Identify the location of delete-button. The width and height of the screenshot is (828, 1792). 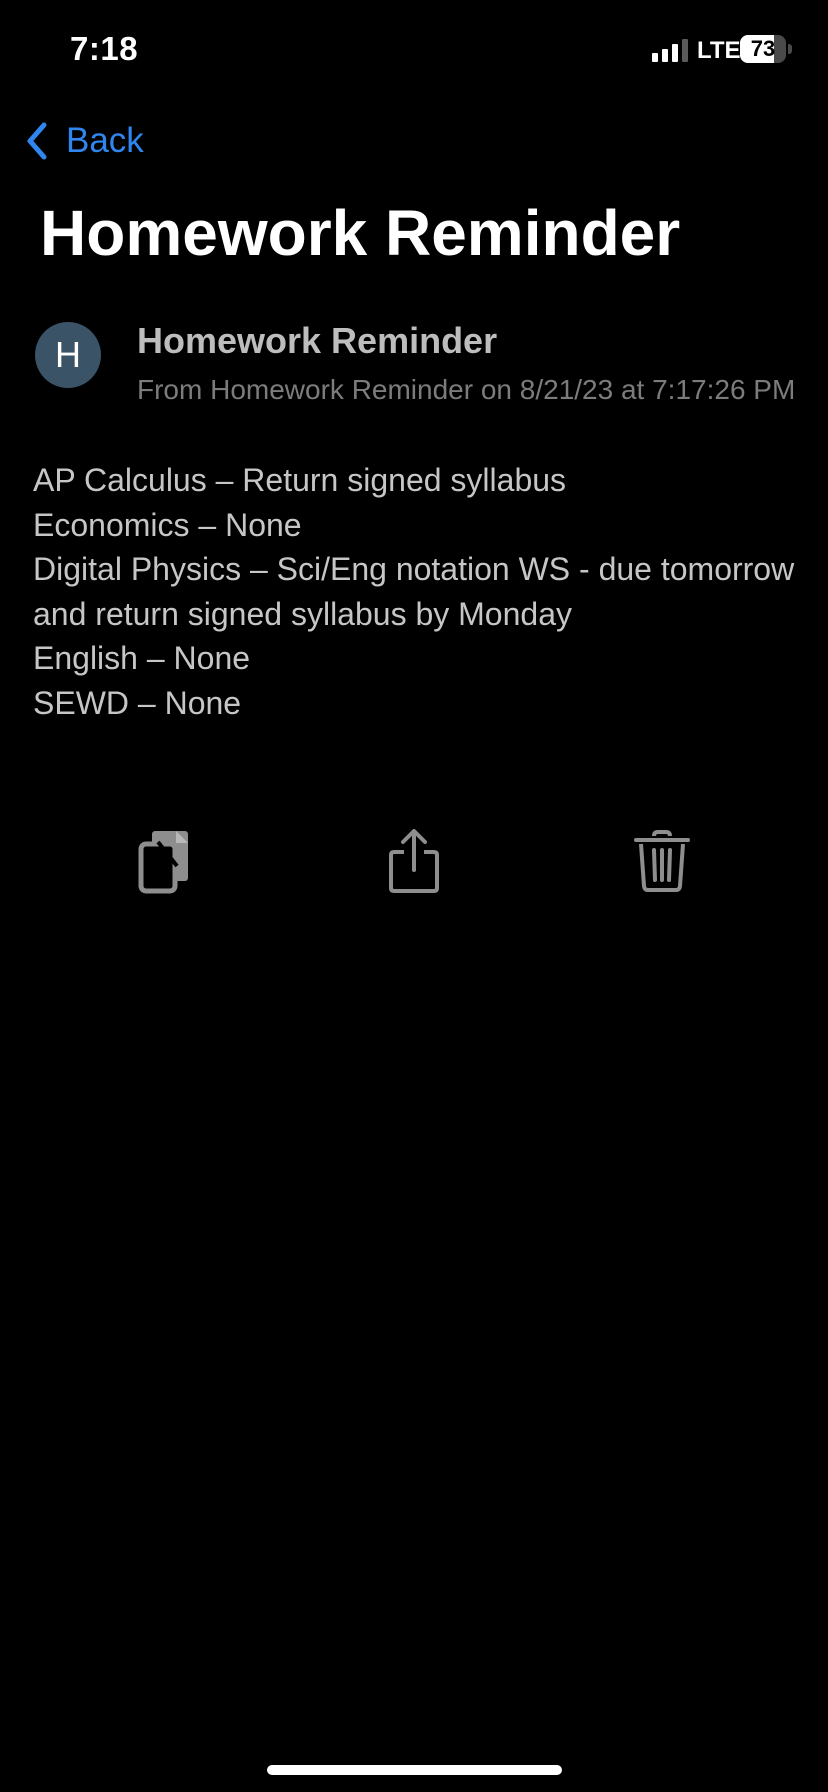
(662, 861).